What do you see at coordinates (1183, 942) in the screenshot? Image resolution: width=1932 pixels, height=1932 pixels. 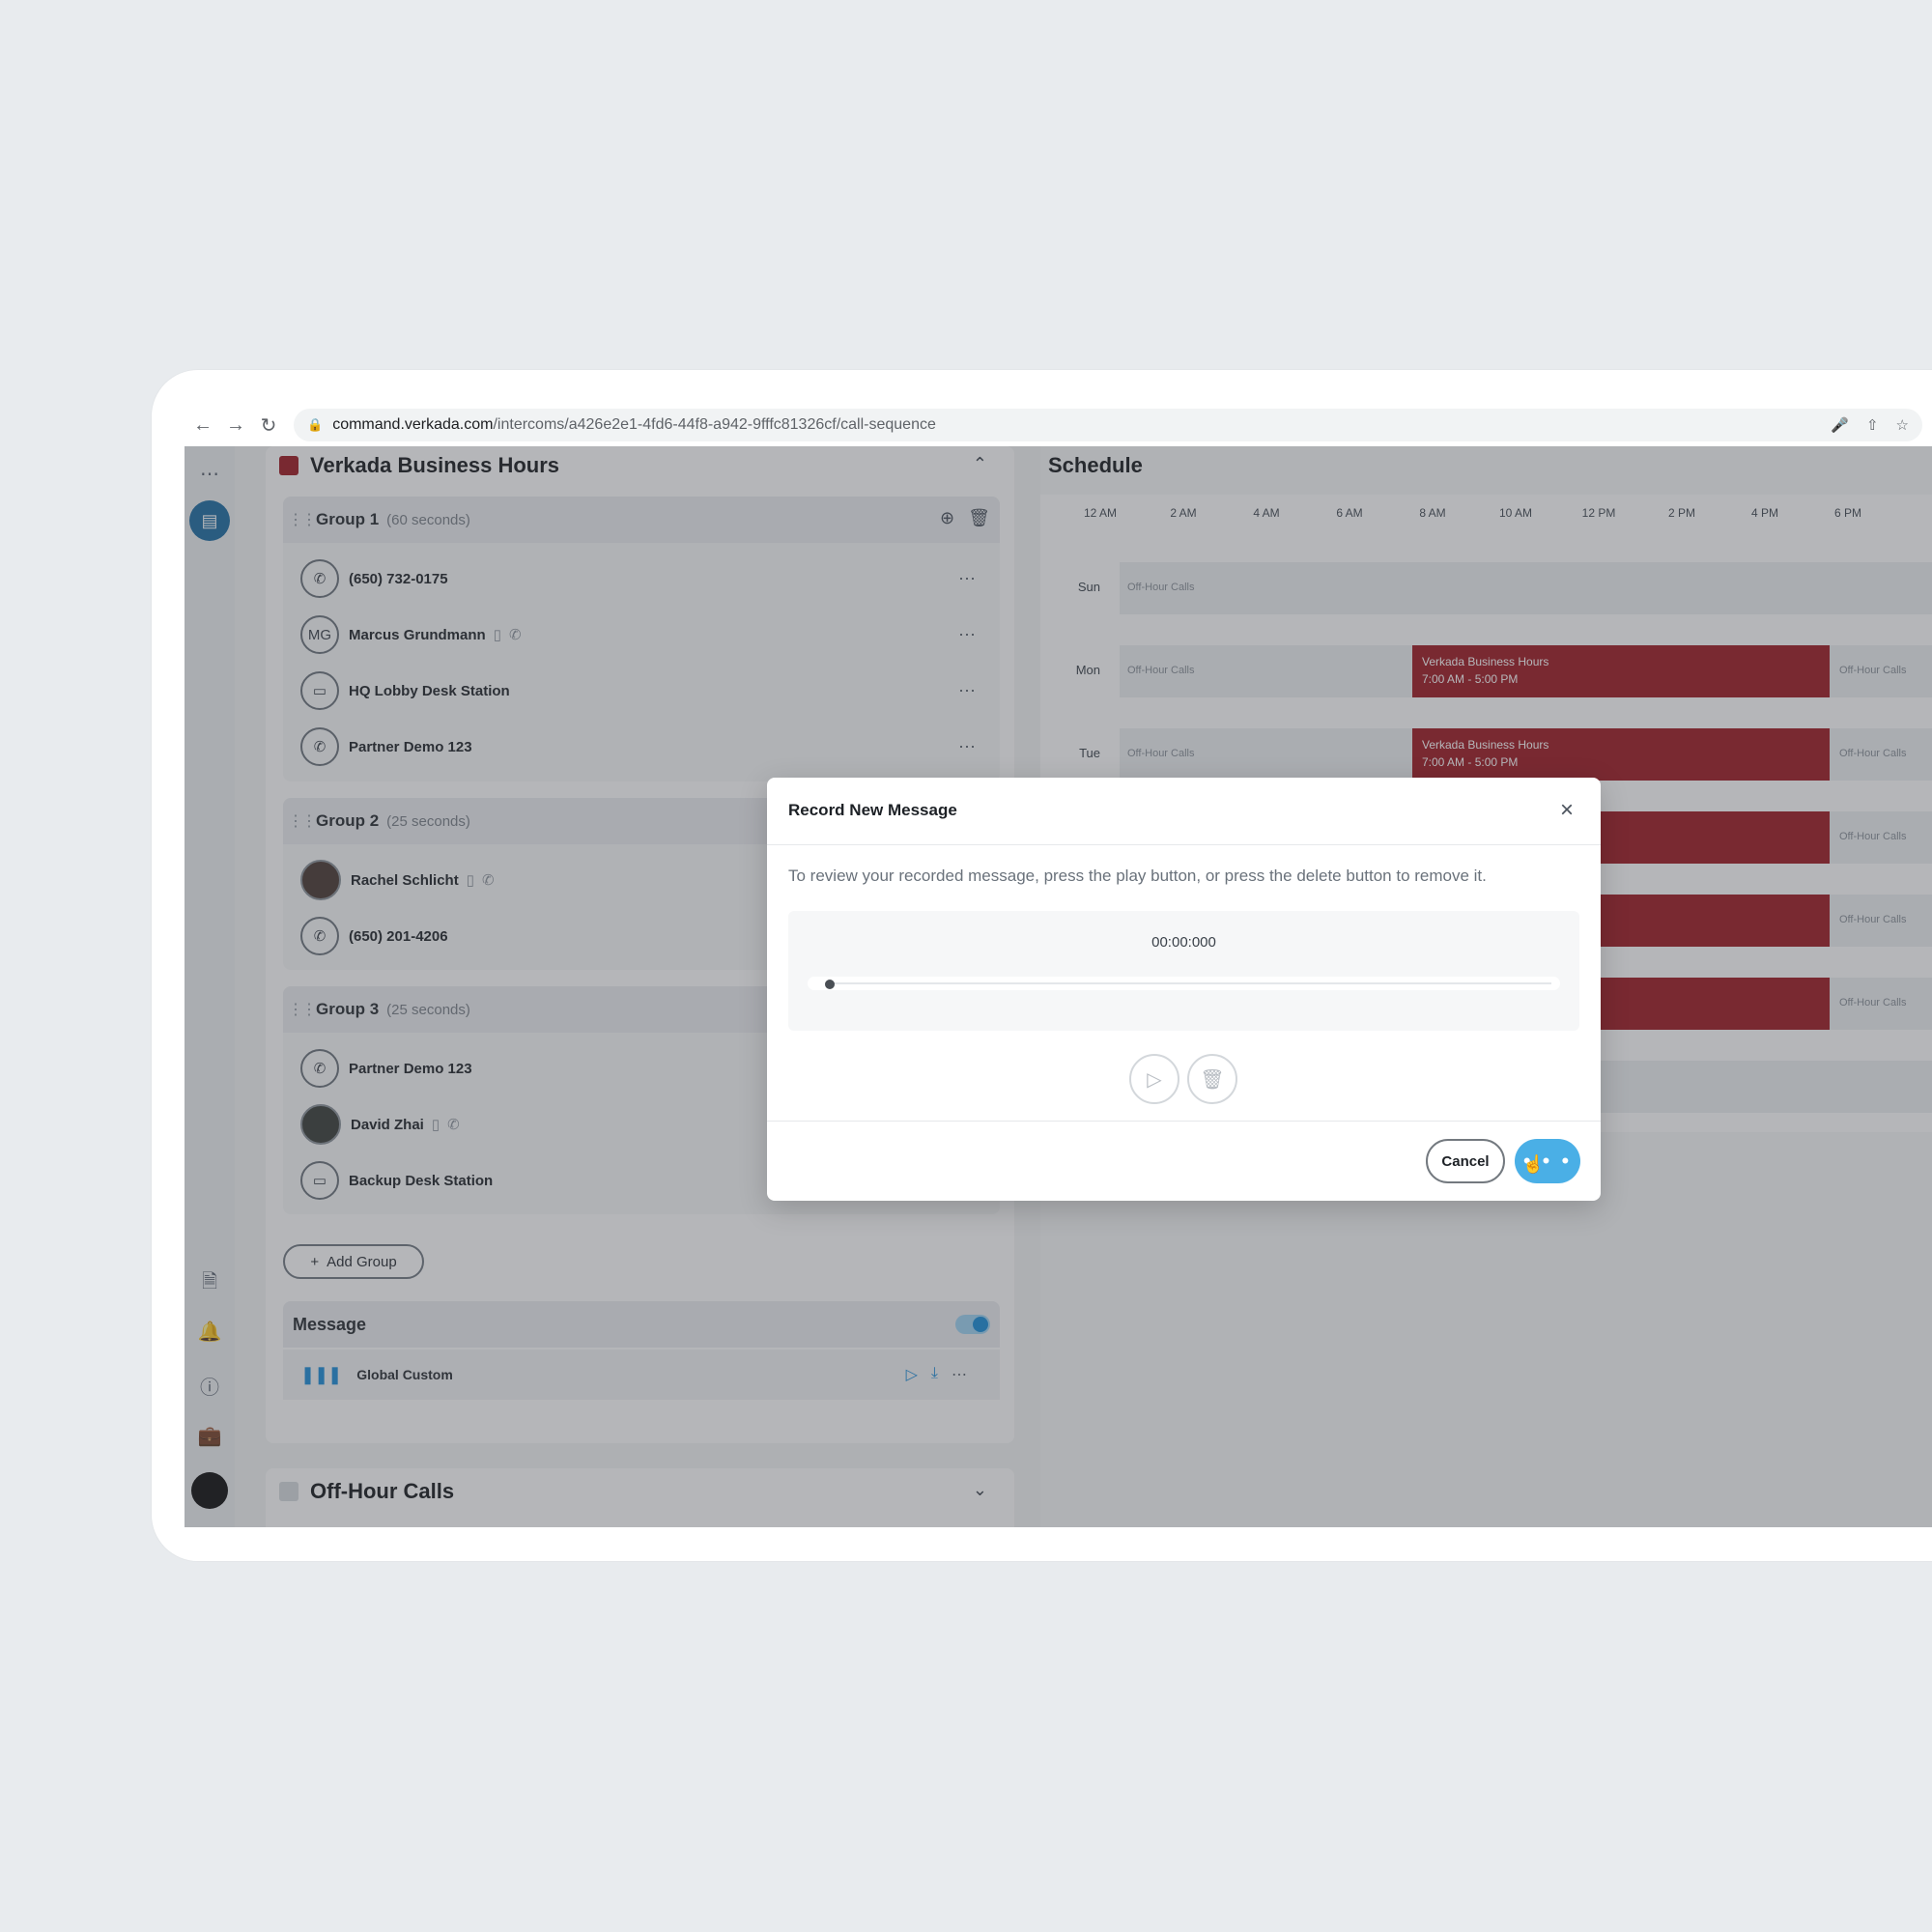 I see `timecode: 00:00:000` at bounding box center [1183, 942].